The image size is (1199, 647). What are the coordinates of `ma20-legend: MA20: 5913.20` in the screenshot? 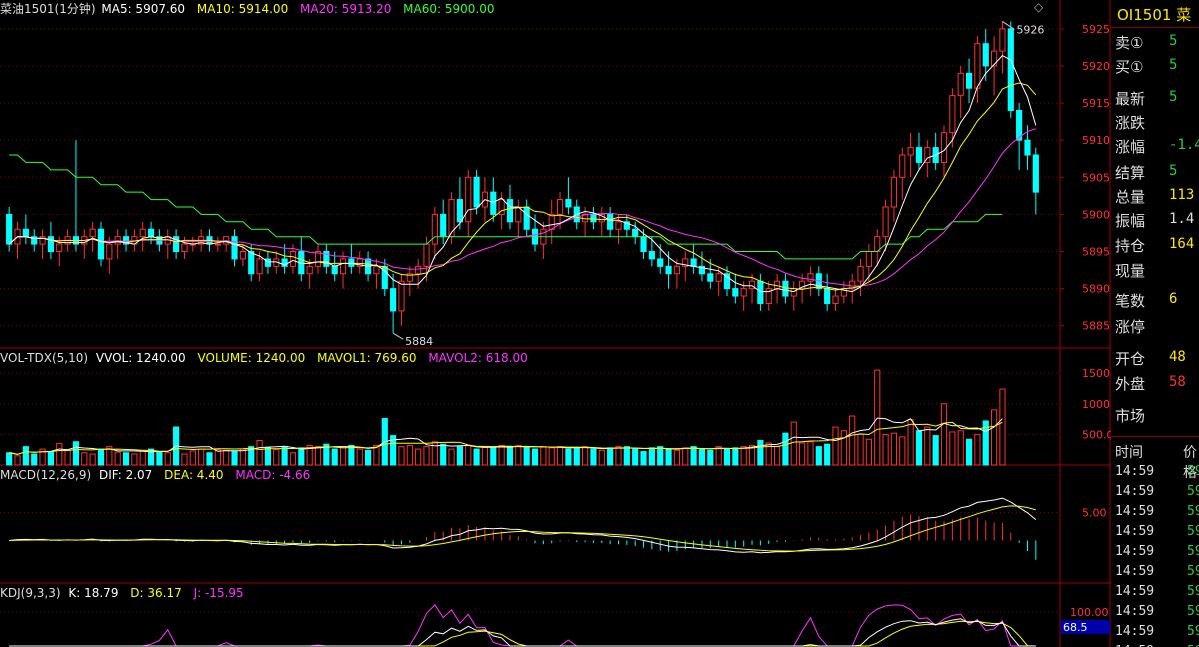 It's located at (346, 9).